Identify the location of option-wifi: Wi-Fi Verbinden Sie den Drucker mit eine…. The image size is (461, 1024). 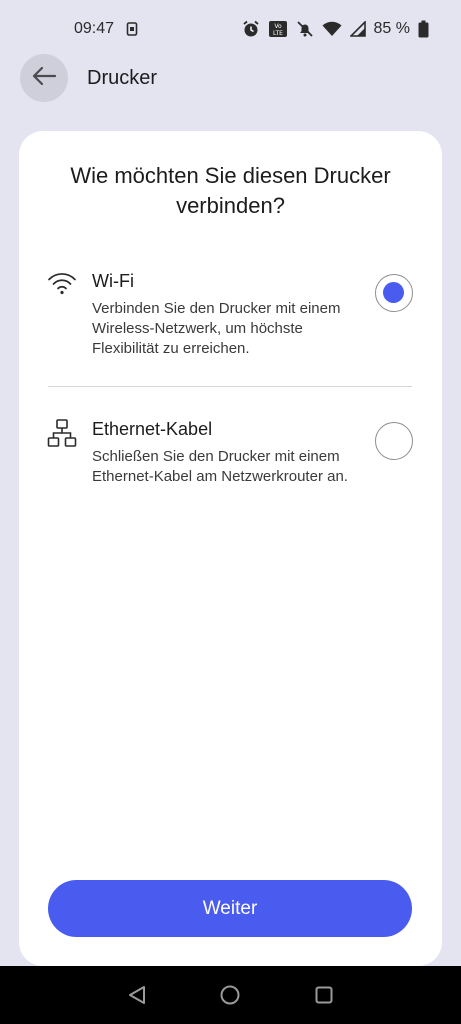
(230, 316).